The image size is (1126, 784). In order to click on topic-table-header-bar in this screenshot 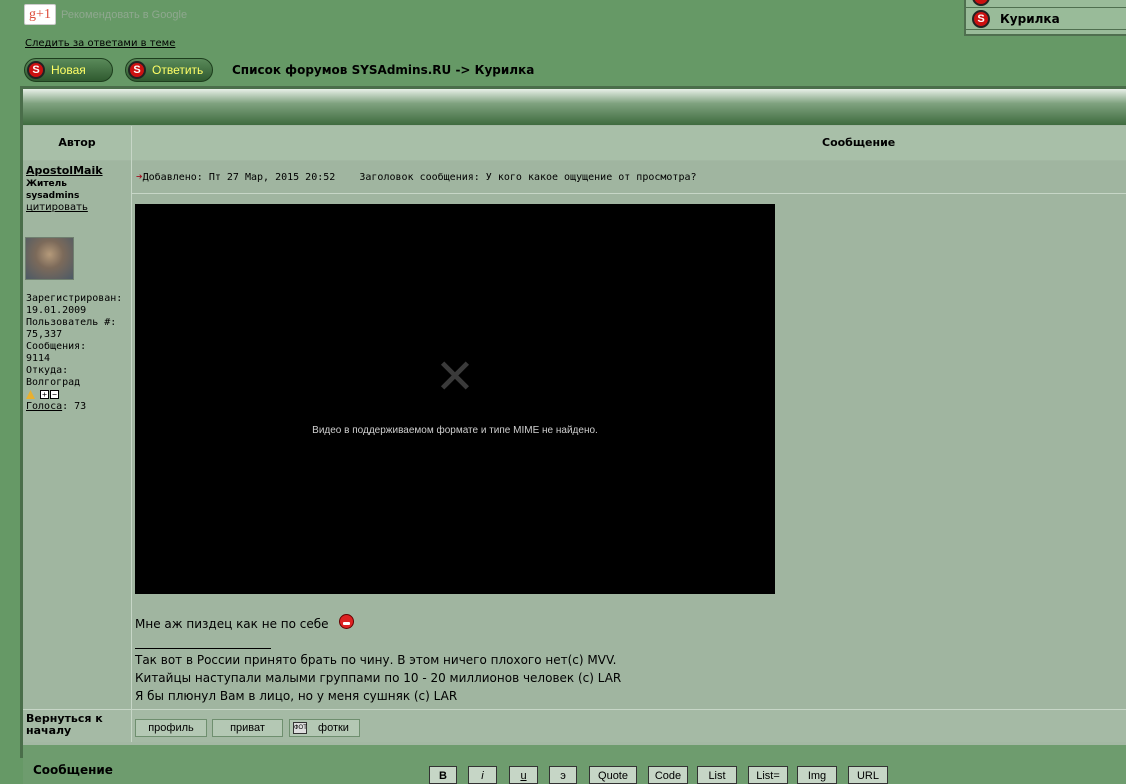, I will do `click(574, 107)`.